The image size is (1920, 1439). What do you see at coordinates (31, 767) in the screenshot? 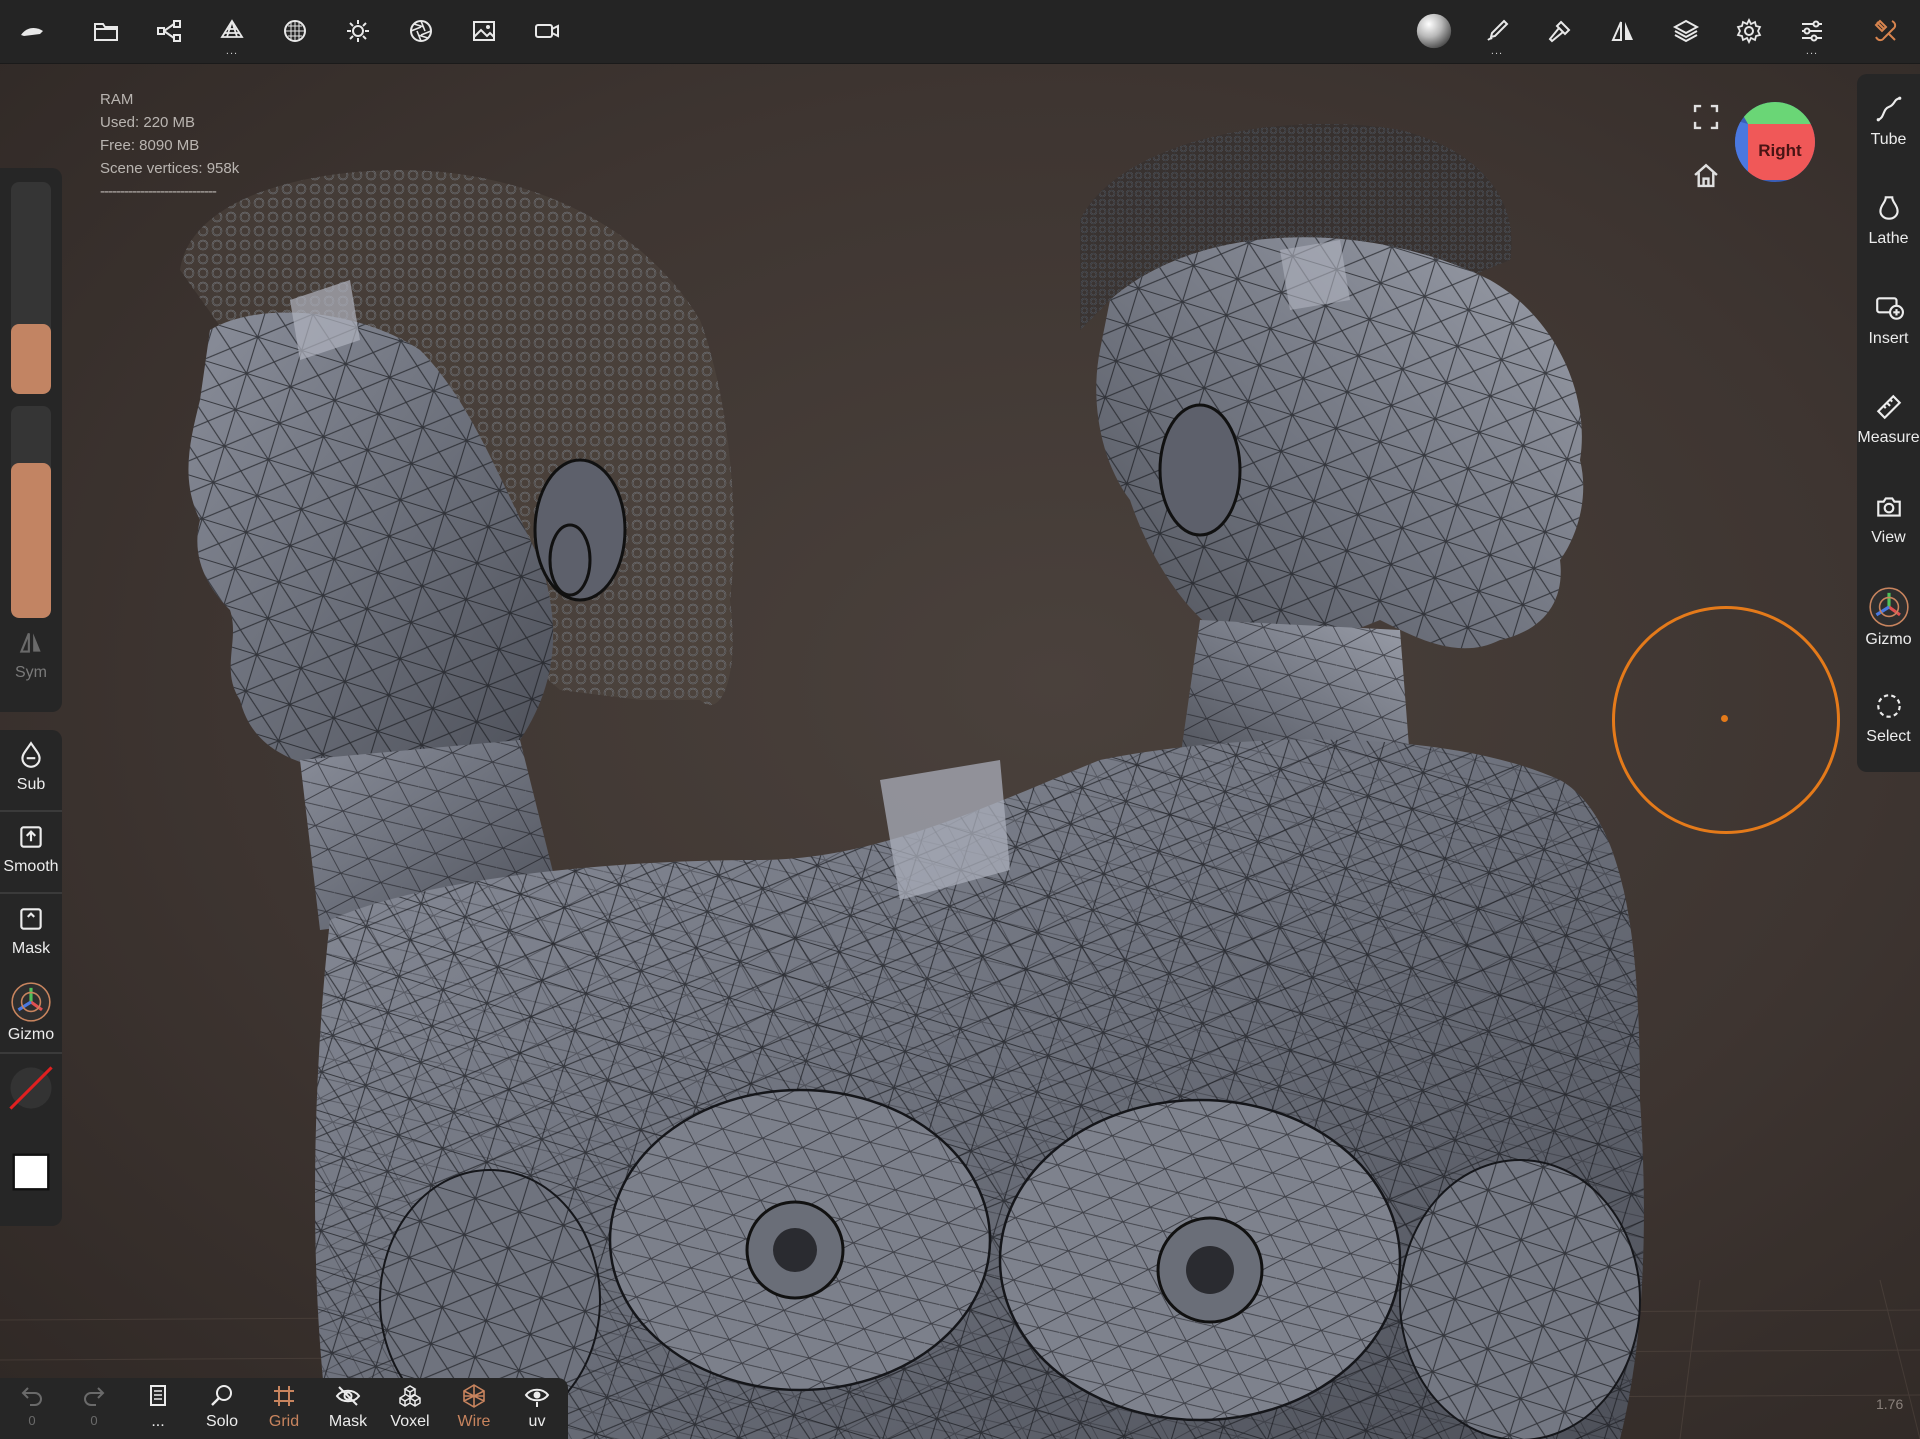
I see `sub-button: Sub` at bounding box center [31, 767].